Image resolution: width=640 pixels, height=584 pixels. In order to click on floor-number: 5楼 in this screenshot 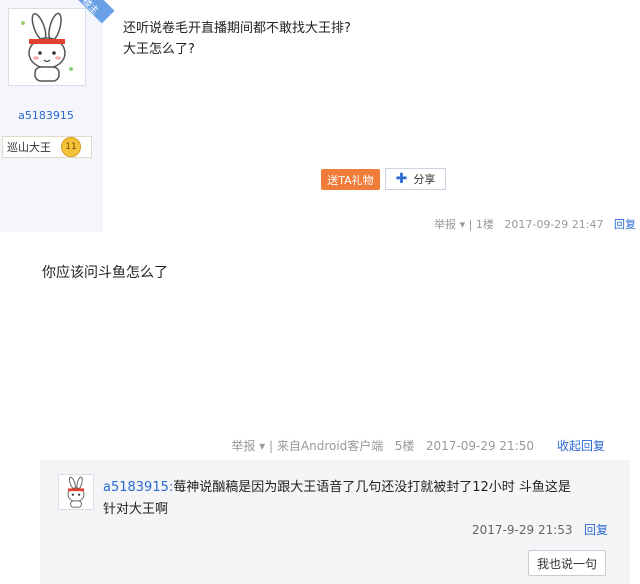, I will do `click(404, 446)`.